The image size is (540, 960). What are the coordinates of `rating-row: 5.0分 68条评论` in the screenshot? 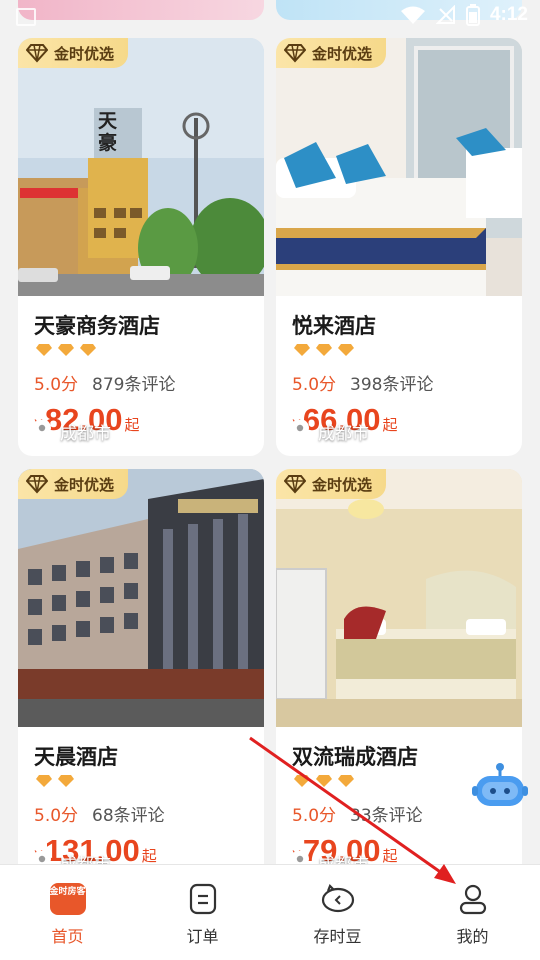 It's located at (99, 813).